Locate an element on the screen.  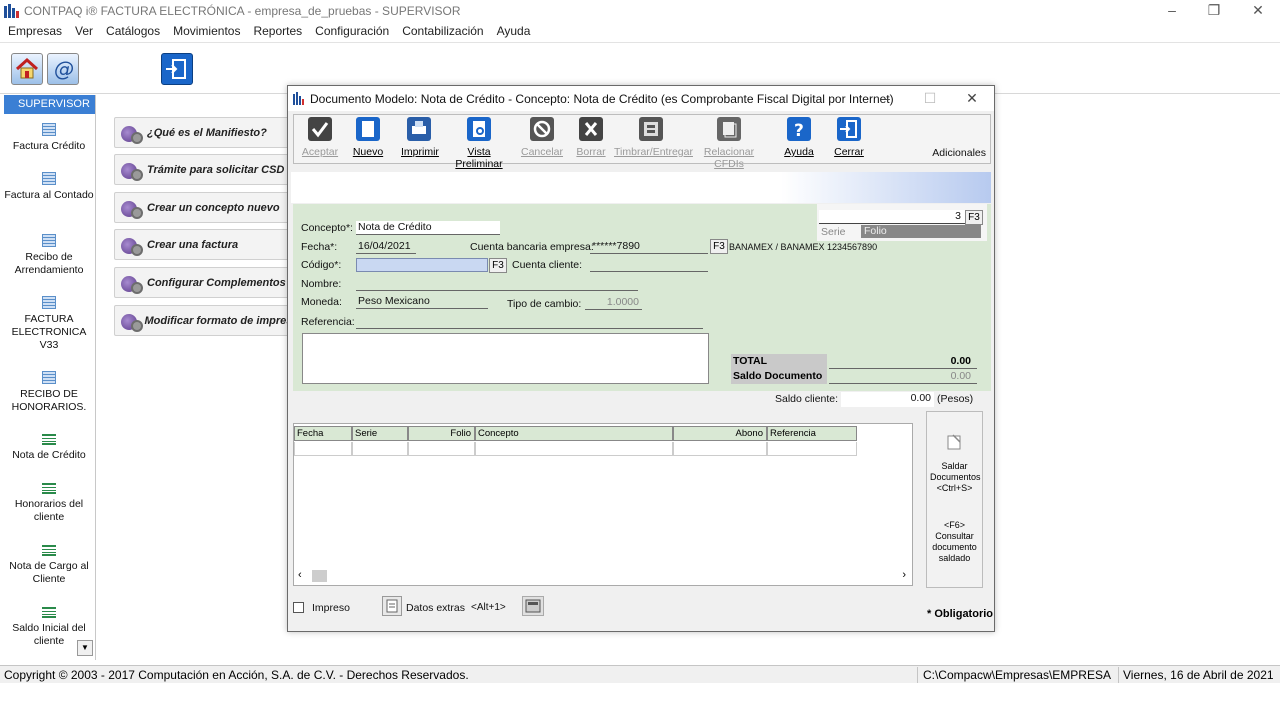
task-label: Configurar Complementos is located at coordinates (216, 282).